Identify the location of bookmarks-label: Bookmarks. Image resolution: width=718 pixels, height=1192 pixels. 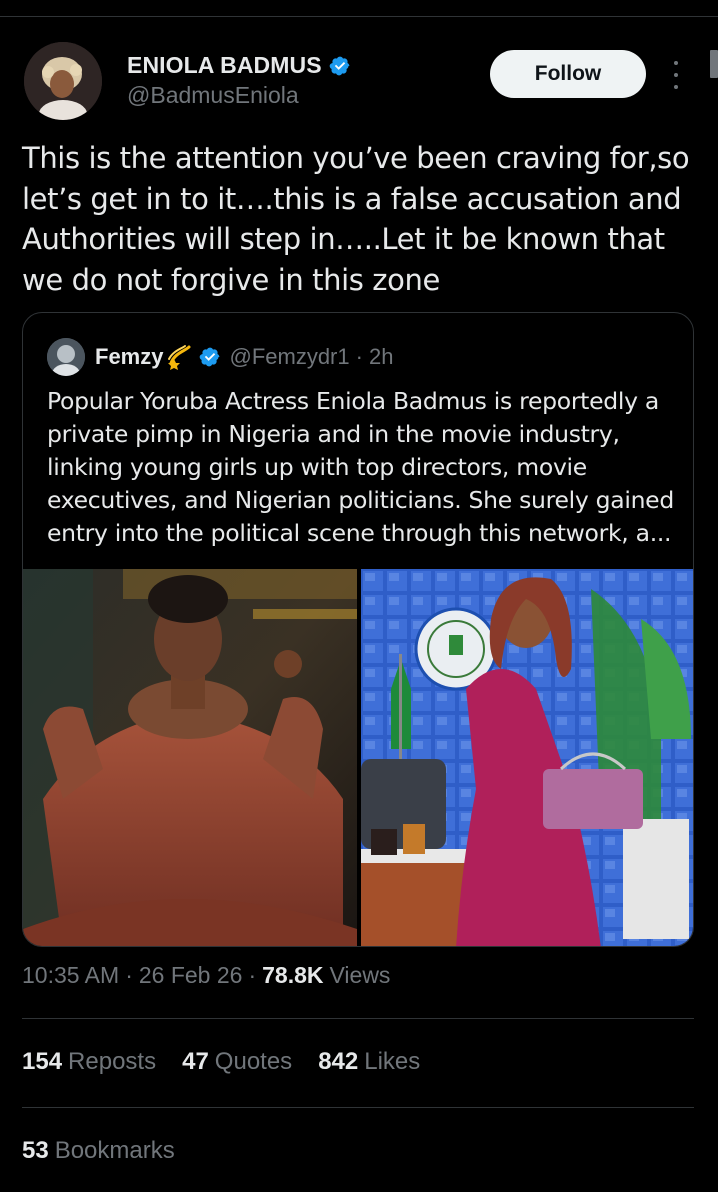
(114, 1150).